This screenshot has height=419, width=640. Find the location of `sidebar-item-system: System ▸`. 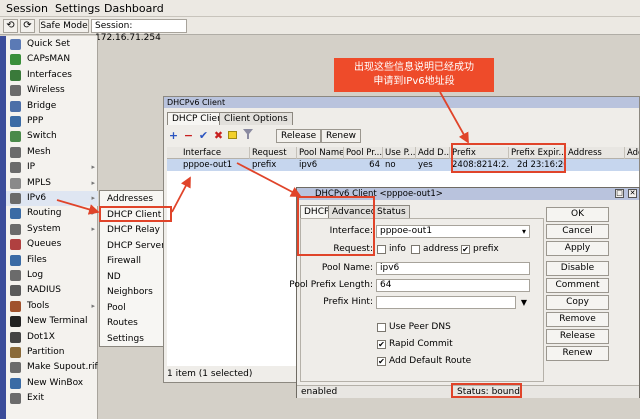

sidebar-item-system: System ▸ is located at coordinates (52, 229).